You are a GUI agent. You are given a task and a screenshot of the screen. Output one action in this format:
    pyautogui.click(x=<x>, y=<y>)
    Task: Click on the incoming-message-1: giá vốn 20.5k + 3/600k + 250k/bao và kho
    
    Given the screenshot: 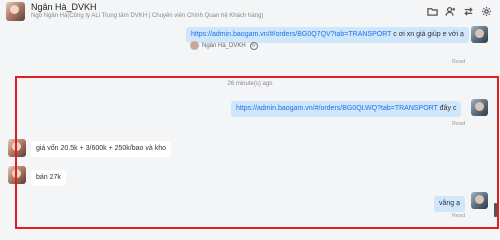 What is the action you would take?
    pyautogui.click(x=101, y=149)
    